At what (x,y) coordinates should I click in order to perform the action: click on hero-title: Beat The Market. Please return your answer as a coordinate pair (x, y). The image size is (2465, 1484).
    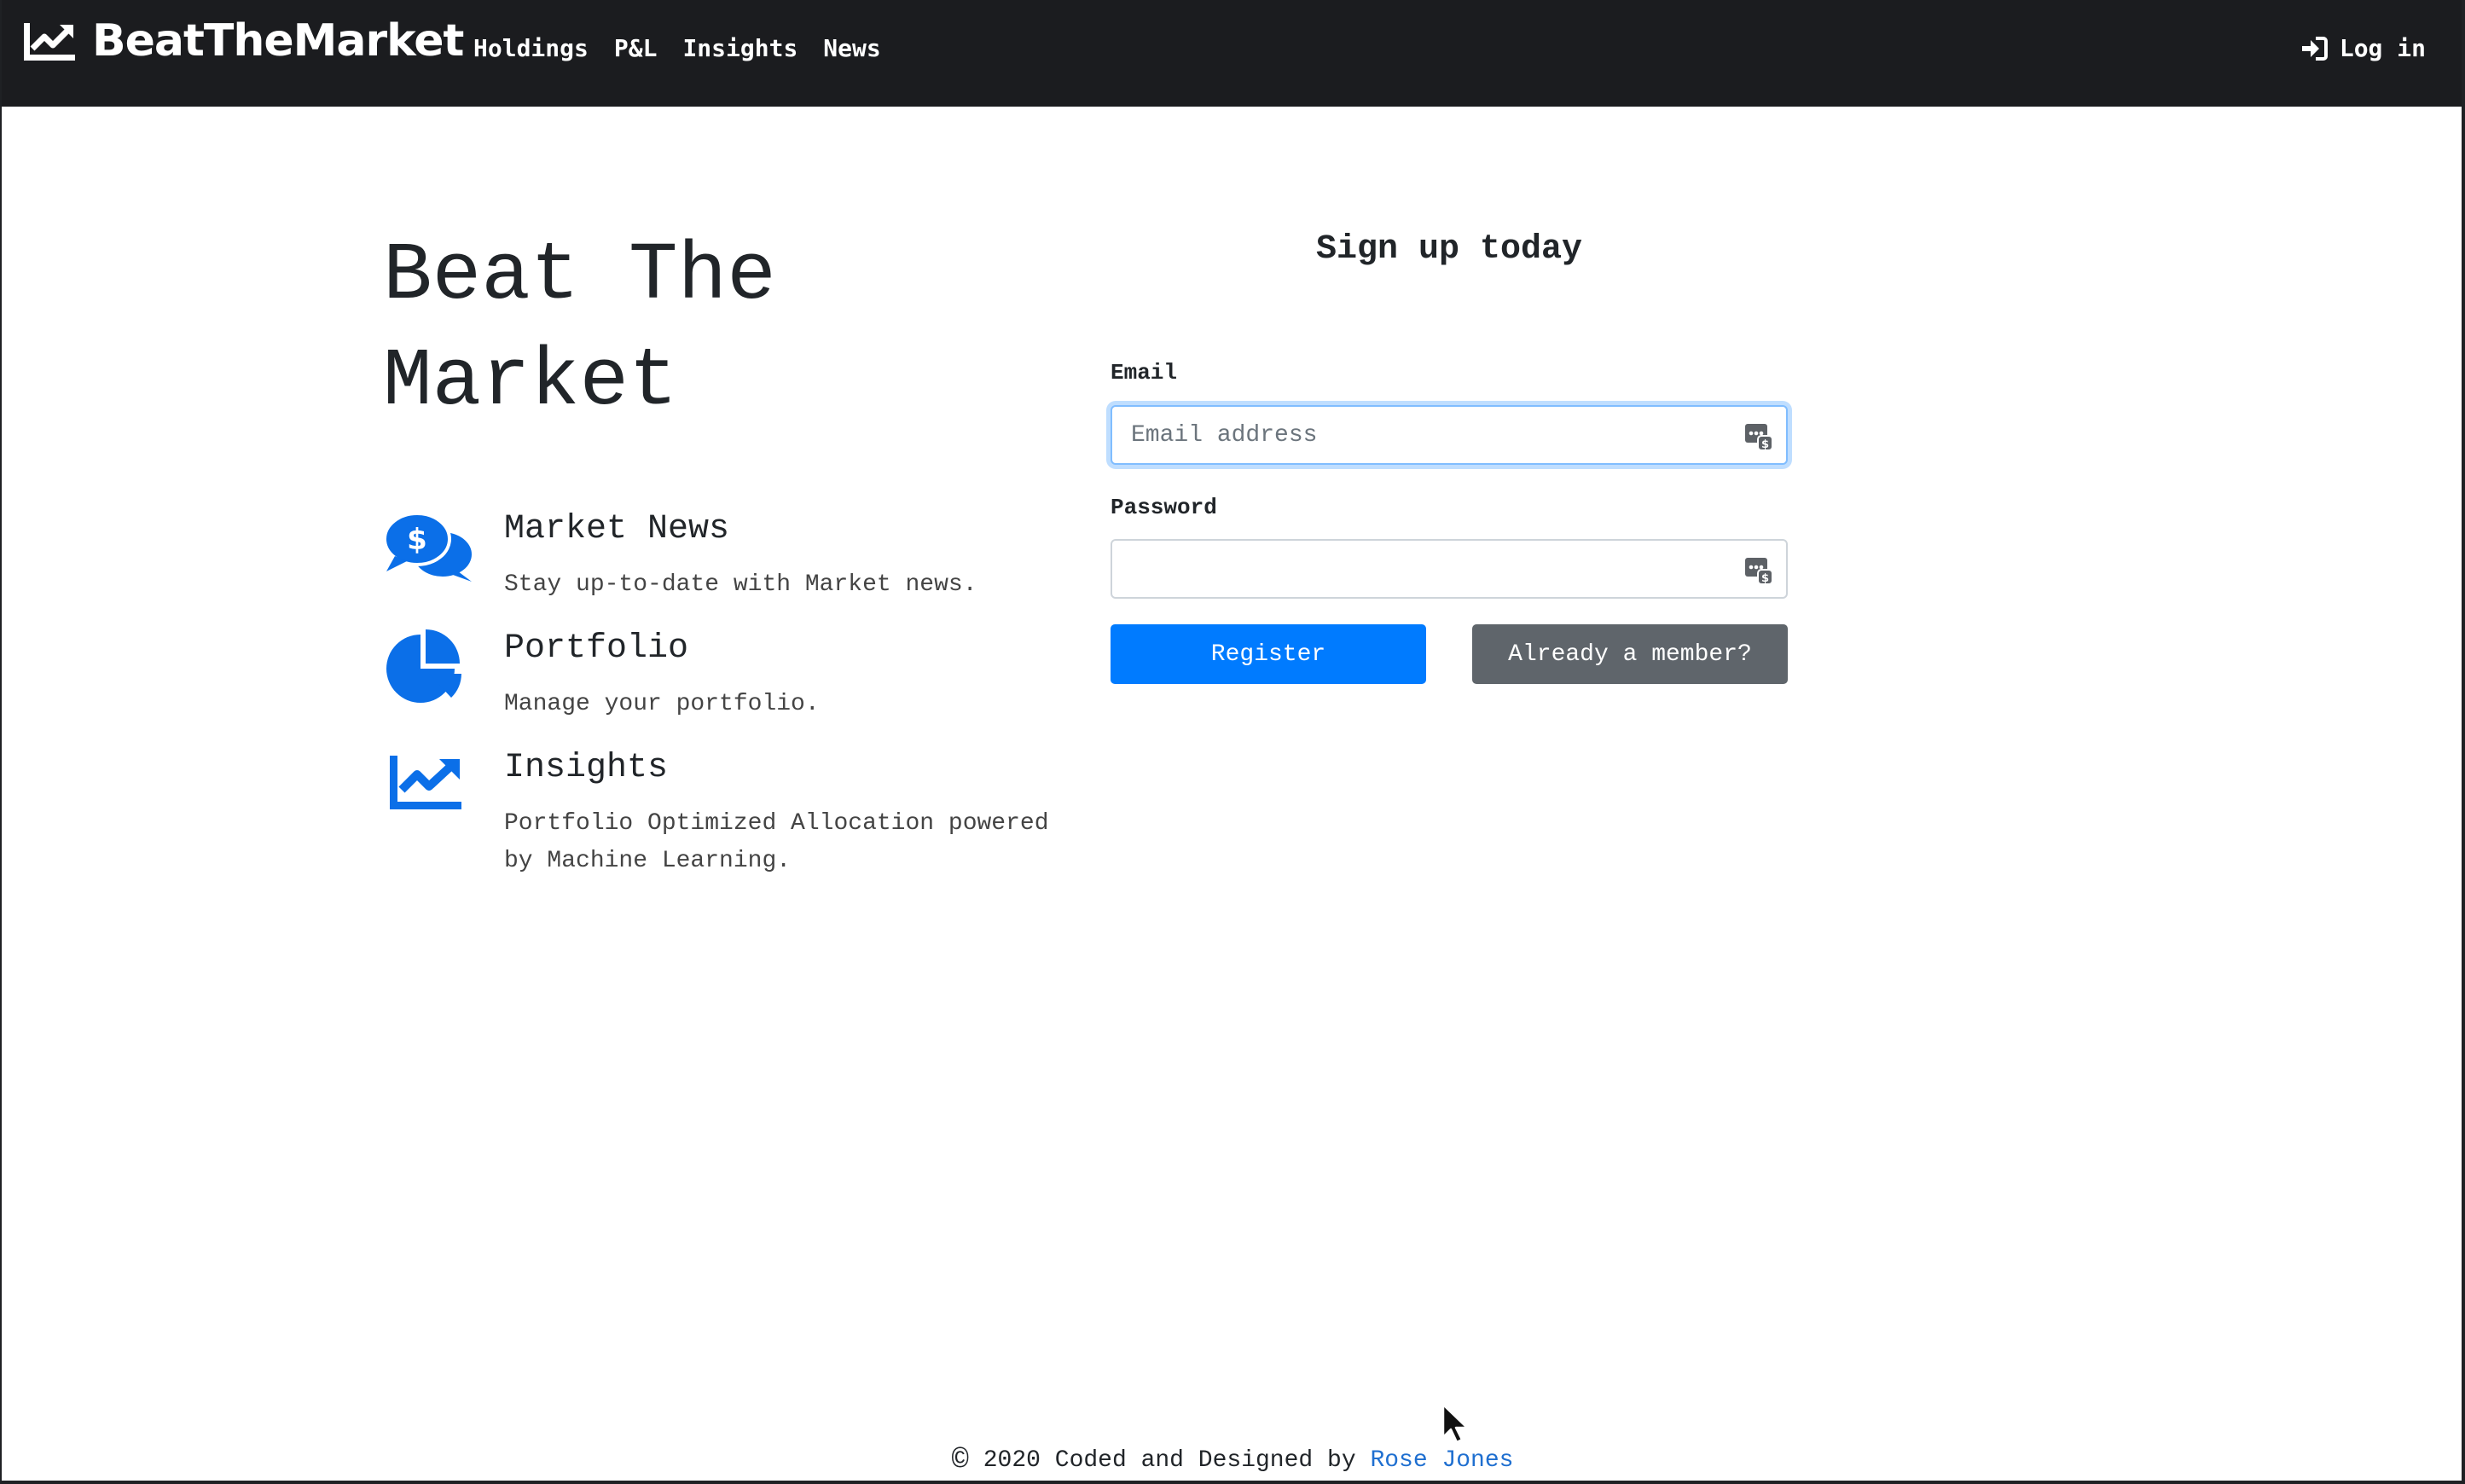
    Looking at the image, I should click on (647, 329).